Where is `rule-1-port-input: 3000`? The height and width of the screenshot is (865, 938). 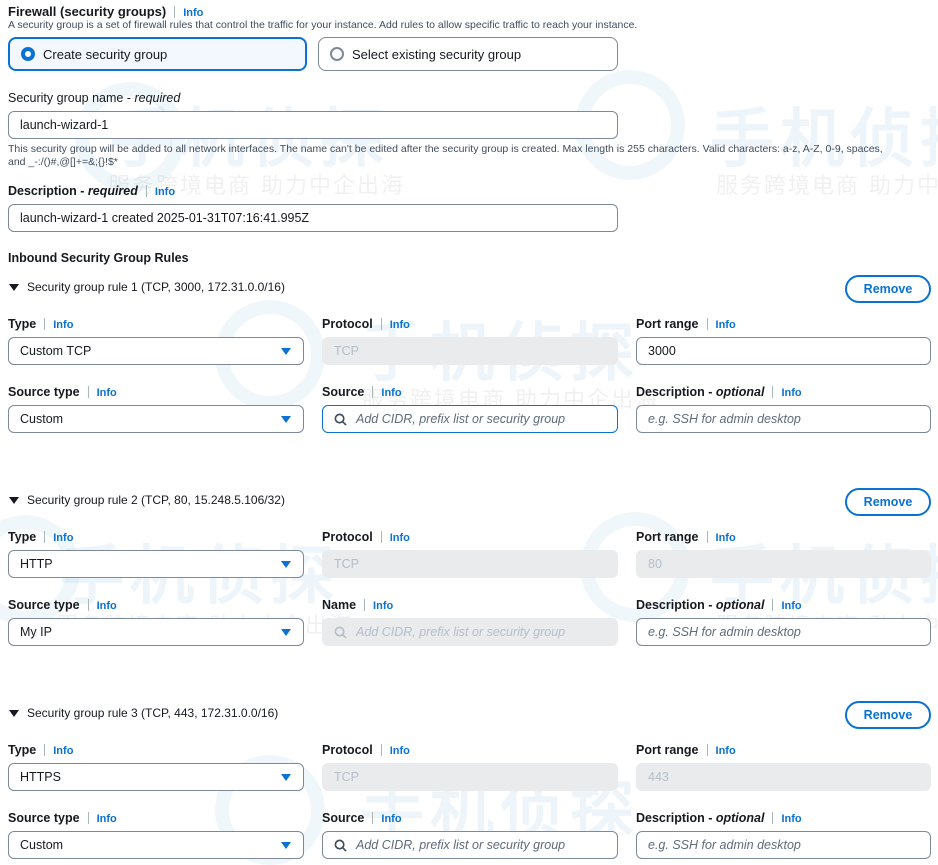
rule-1-port-input: 3000 is located at coordinates (783, 351).